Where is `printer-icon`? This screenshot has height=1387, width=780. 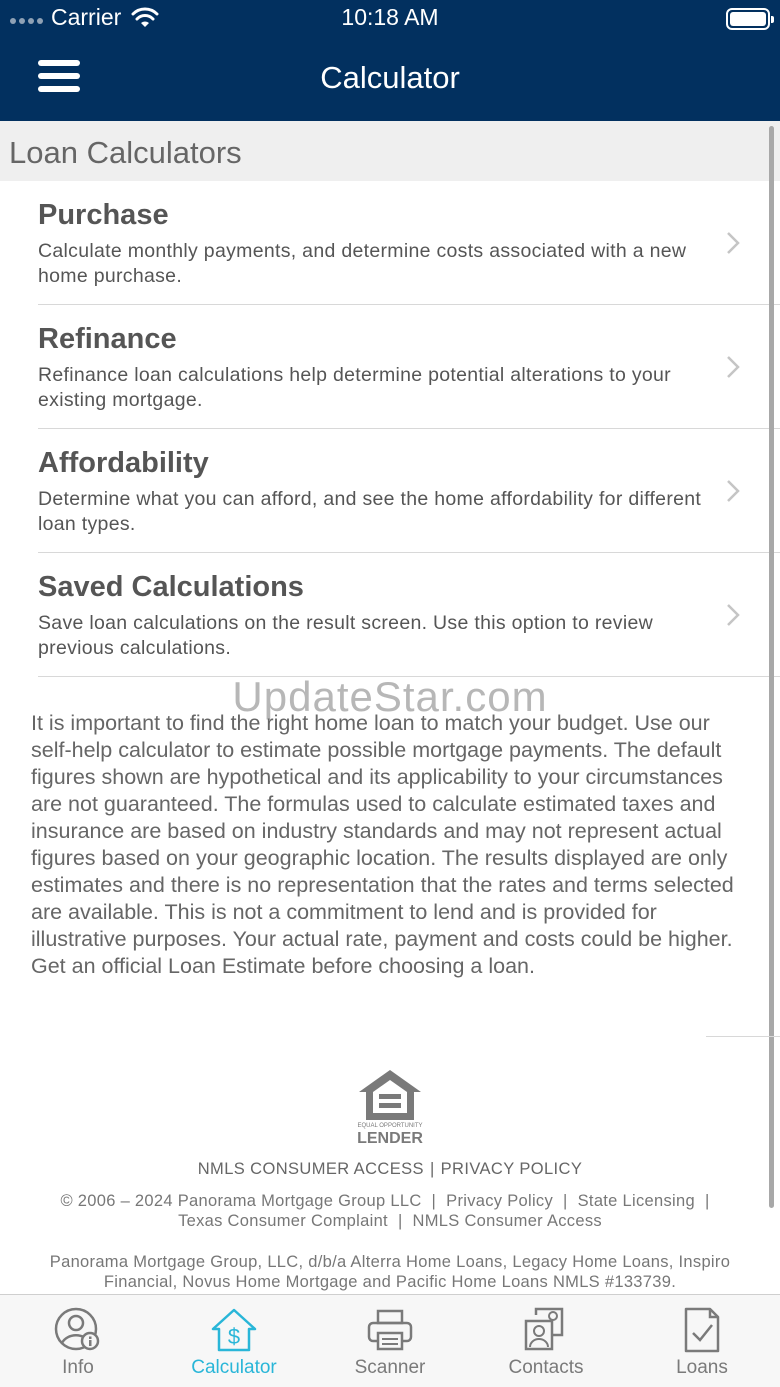 printer-icon is located at coordinates (390, 1330).